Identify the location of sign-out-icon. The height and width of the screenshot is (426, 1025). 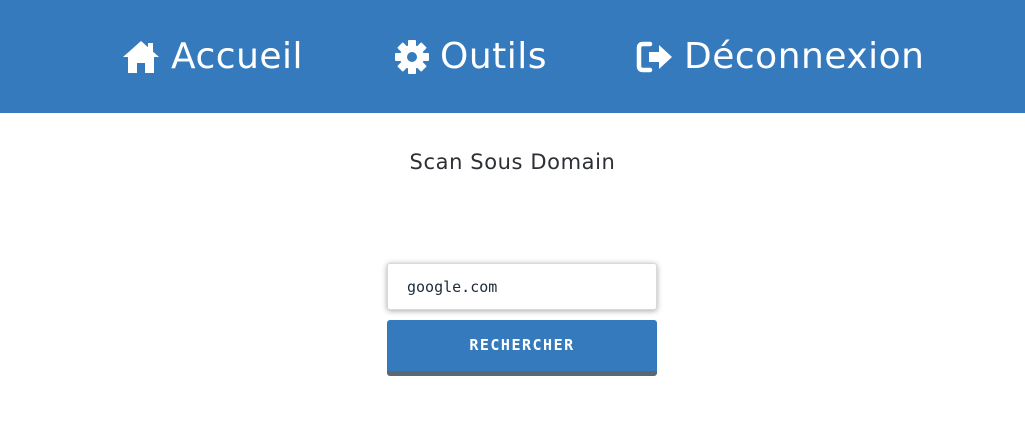
(655, 57).